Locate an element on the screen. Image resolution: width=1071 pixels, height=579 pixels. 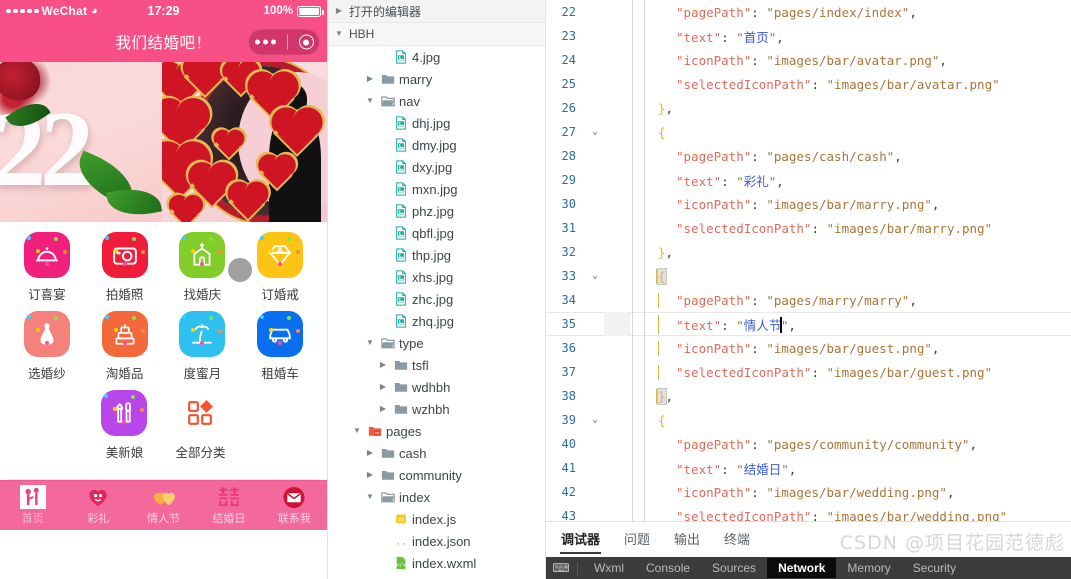
tree-item-wzhbh: ▶ wzhbh is located at coordinates (436, 409).